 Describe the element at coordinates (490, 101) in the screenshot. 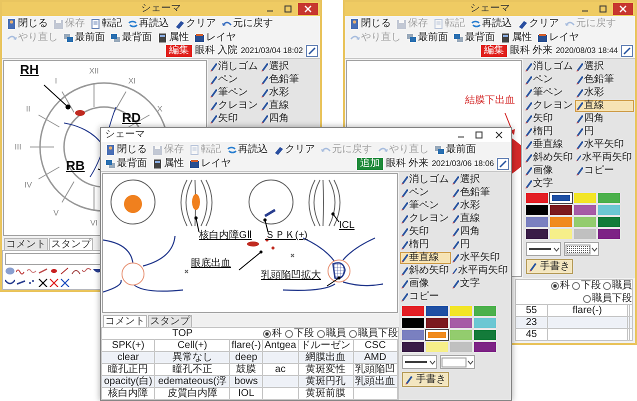

I see `annotation-label: 結膜下出血` at that location.